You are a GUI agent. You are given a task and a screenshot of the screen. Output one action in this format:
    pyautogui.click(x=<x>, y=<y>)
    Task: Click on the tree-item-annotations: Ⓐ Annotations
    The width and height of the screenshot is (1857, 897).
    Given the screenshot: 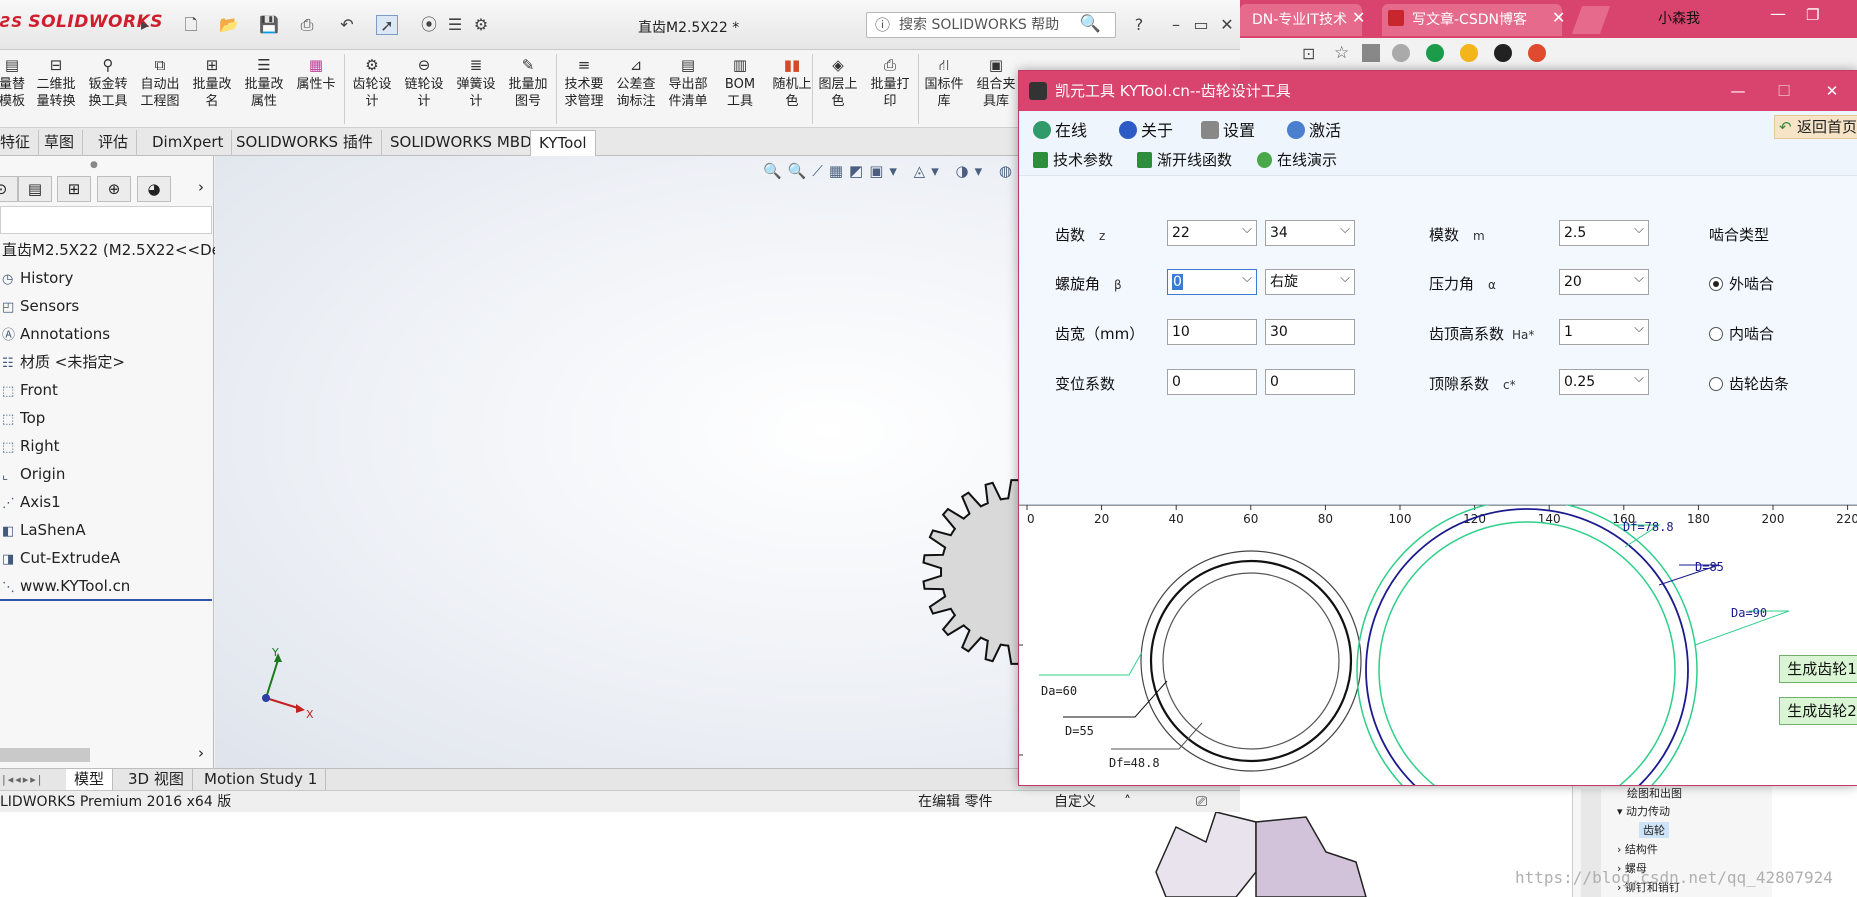 What is the action you would take?
    pyautogui.click(x=56, y=334)
    